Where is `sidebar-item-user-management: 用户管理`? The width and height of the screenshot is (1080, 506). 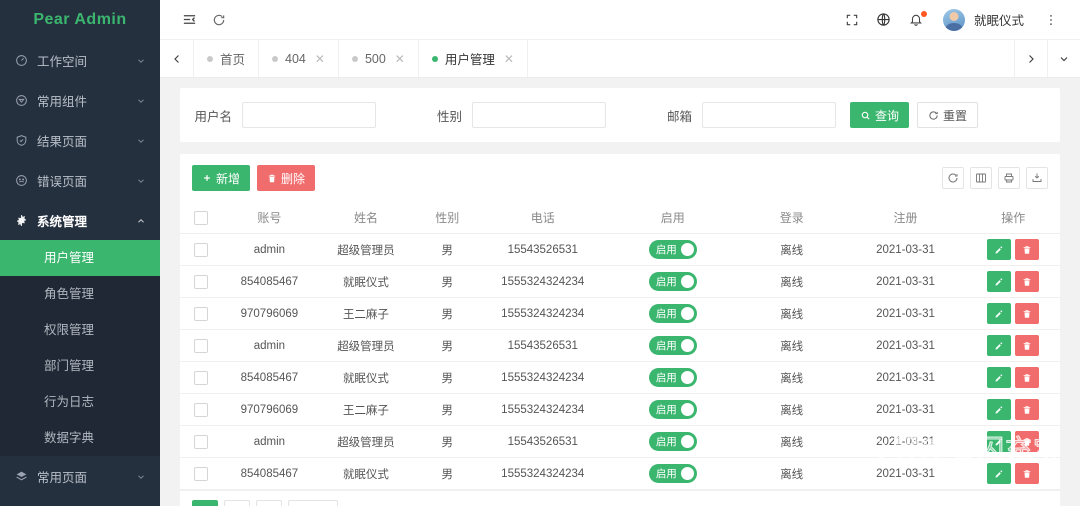
sidebar-item-user-management: 用户管理 is located at coordinates (80, 258).